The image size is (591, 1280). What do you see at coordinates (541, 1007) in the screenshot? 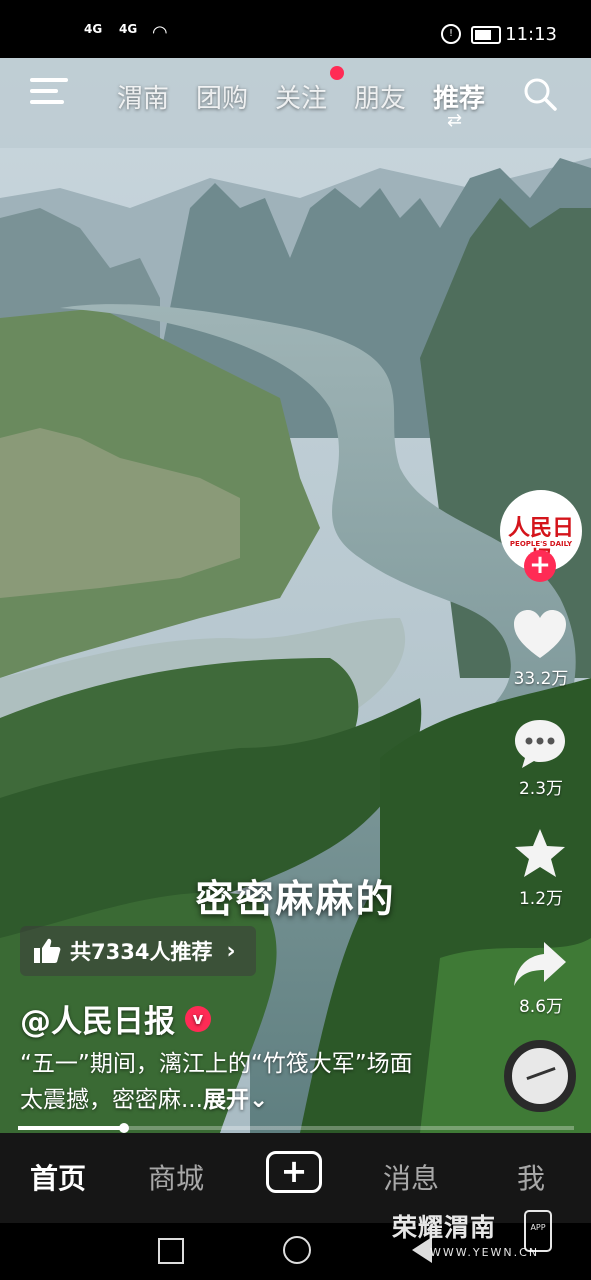
I see `share-count: 8.6万` at bounding box center [541, 1007].